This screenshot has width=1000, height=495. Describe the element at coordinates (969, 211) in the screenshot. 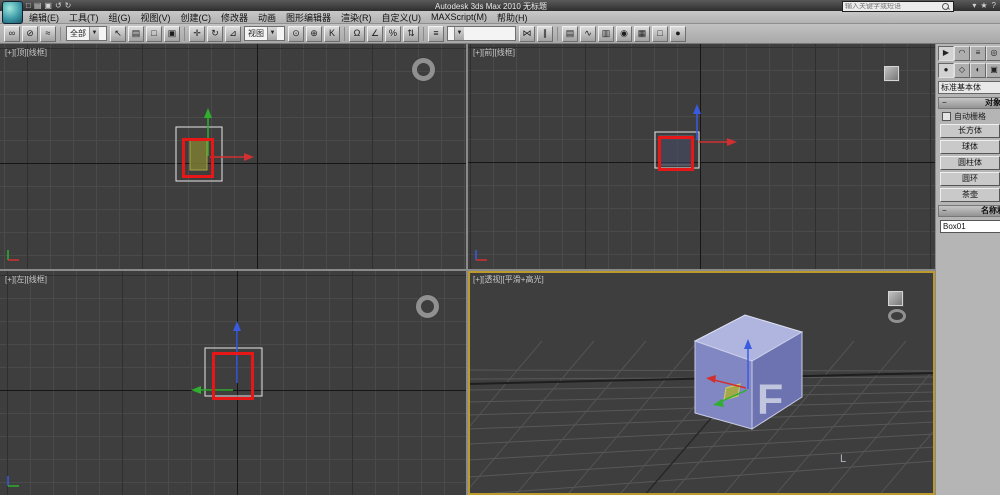

I see `rollout-name-and-color: − 名称和颜色` at that location.